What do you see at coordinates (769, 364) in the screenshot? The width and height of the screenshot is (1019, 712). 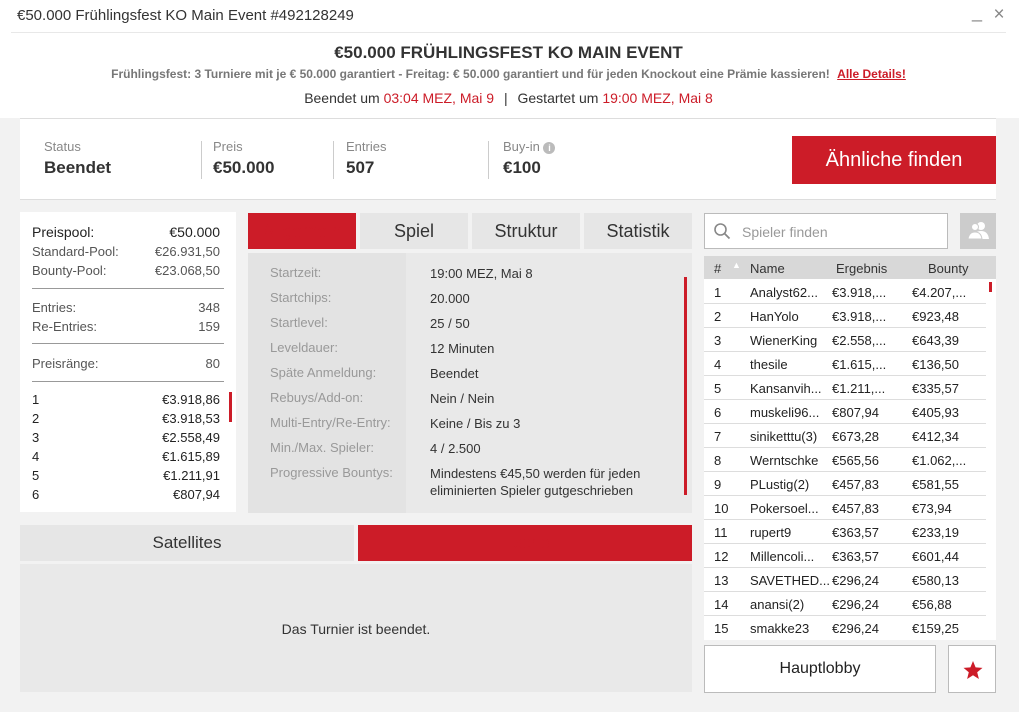 I see `row-name: thesile` at bounding box center [769, 364].